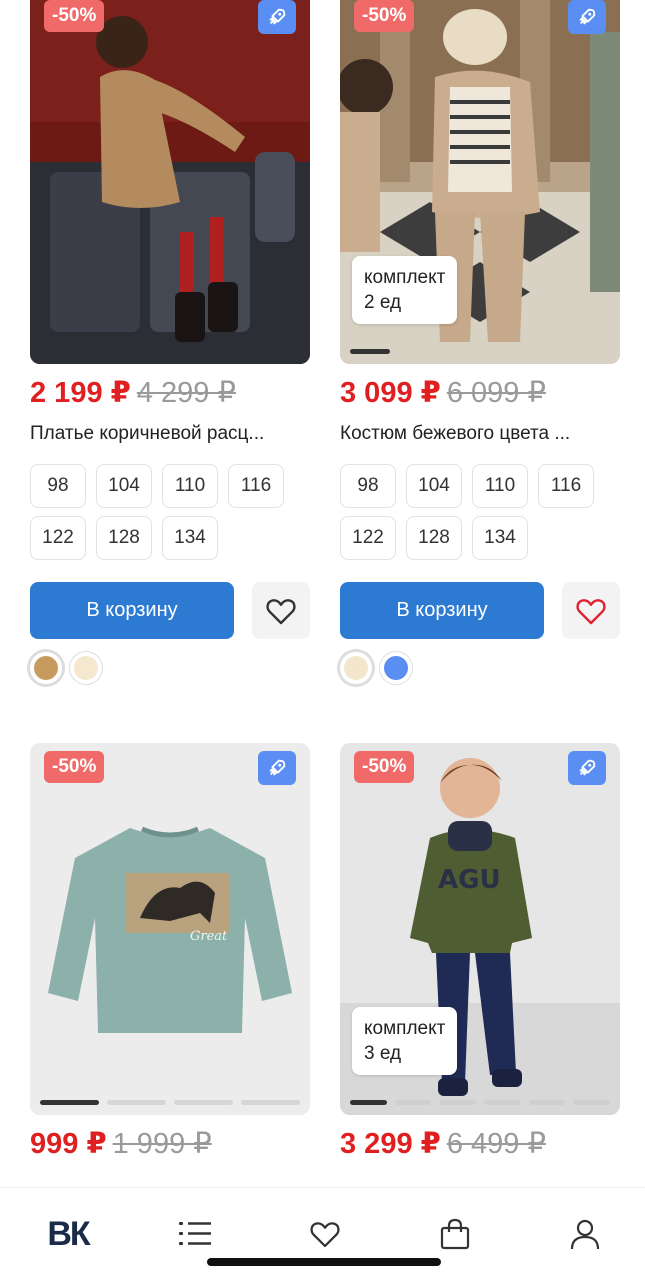  I want to click on price-old: 6 499 ₽, so click(496, 1144).